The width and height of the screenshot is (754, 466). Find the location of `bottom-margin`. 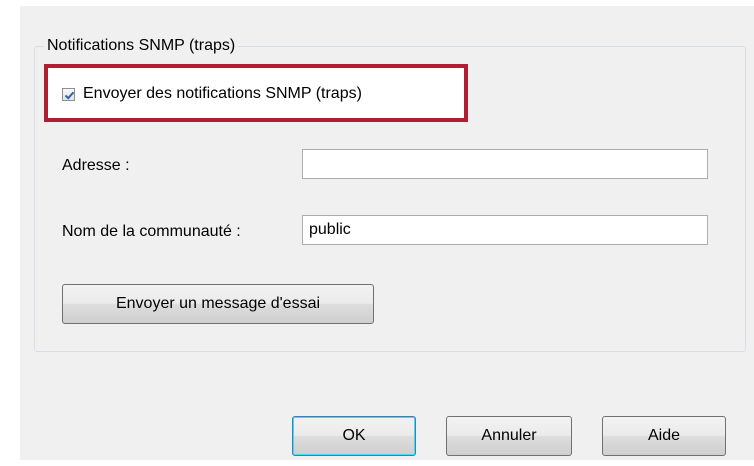

bottom-margin is located at coordinates (377, 463).